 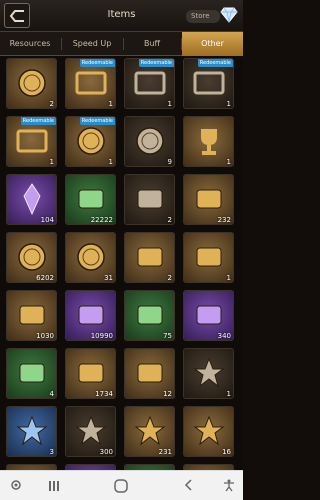 I want to click on item-quantity: 10990, so click(x=101, y=336).